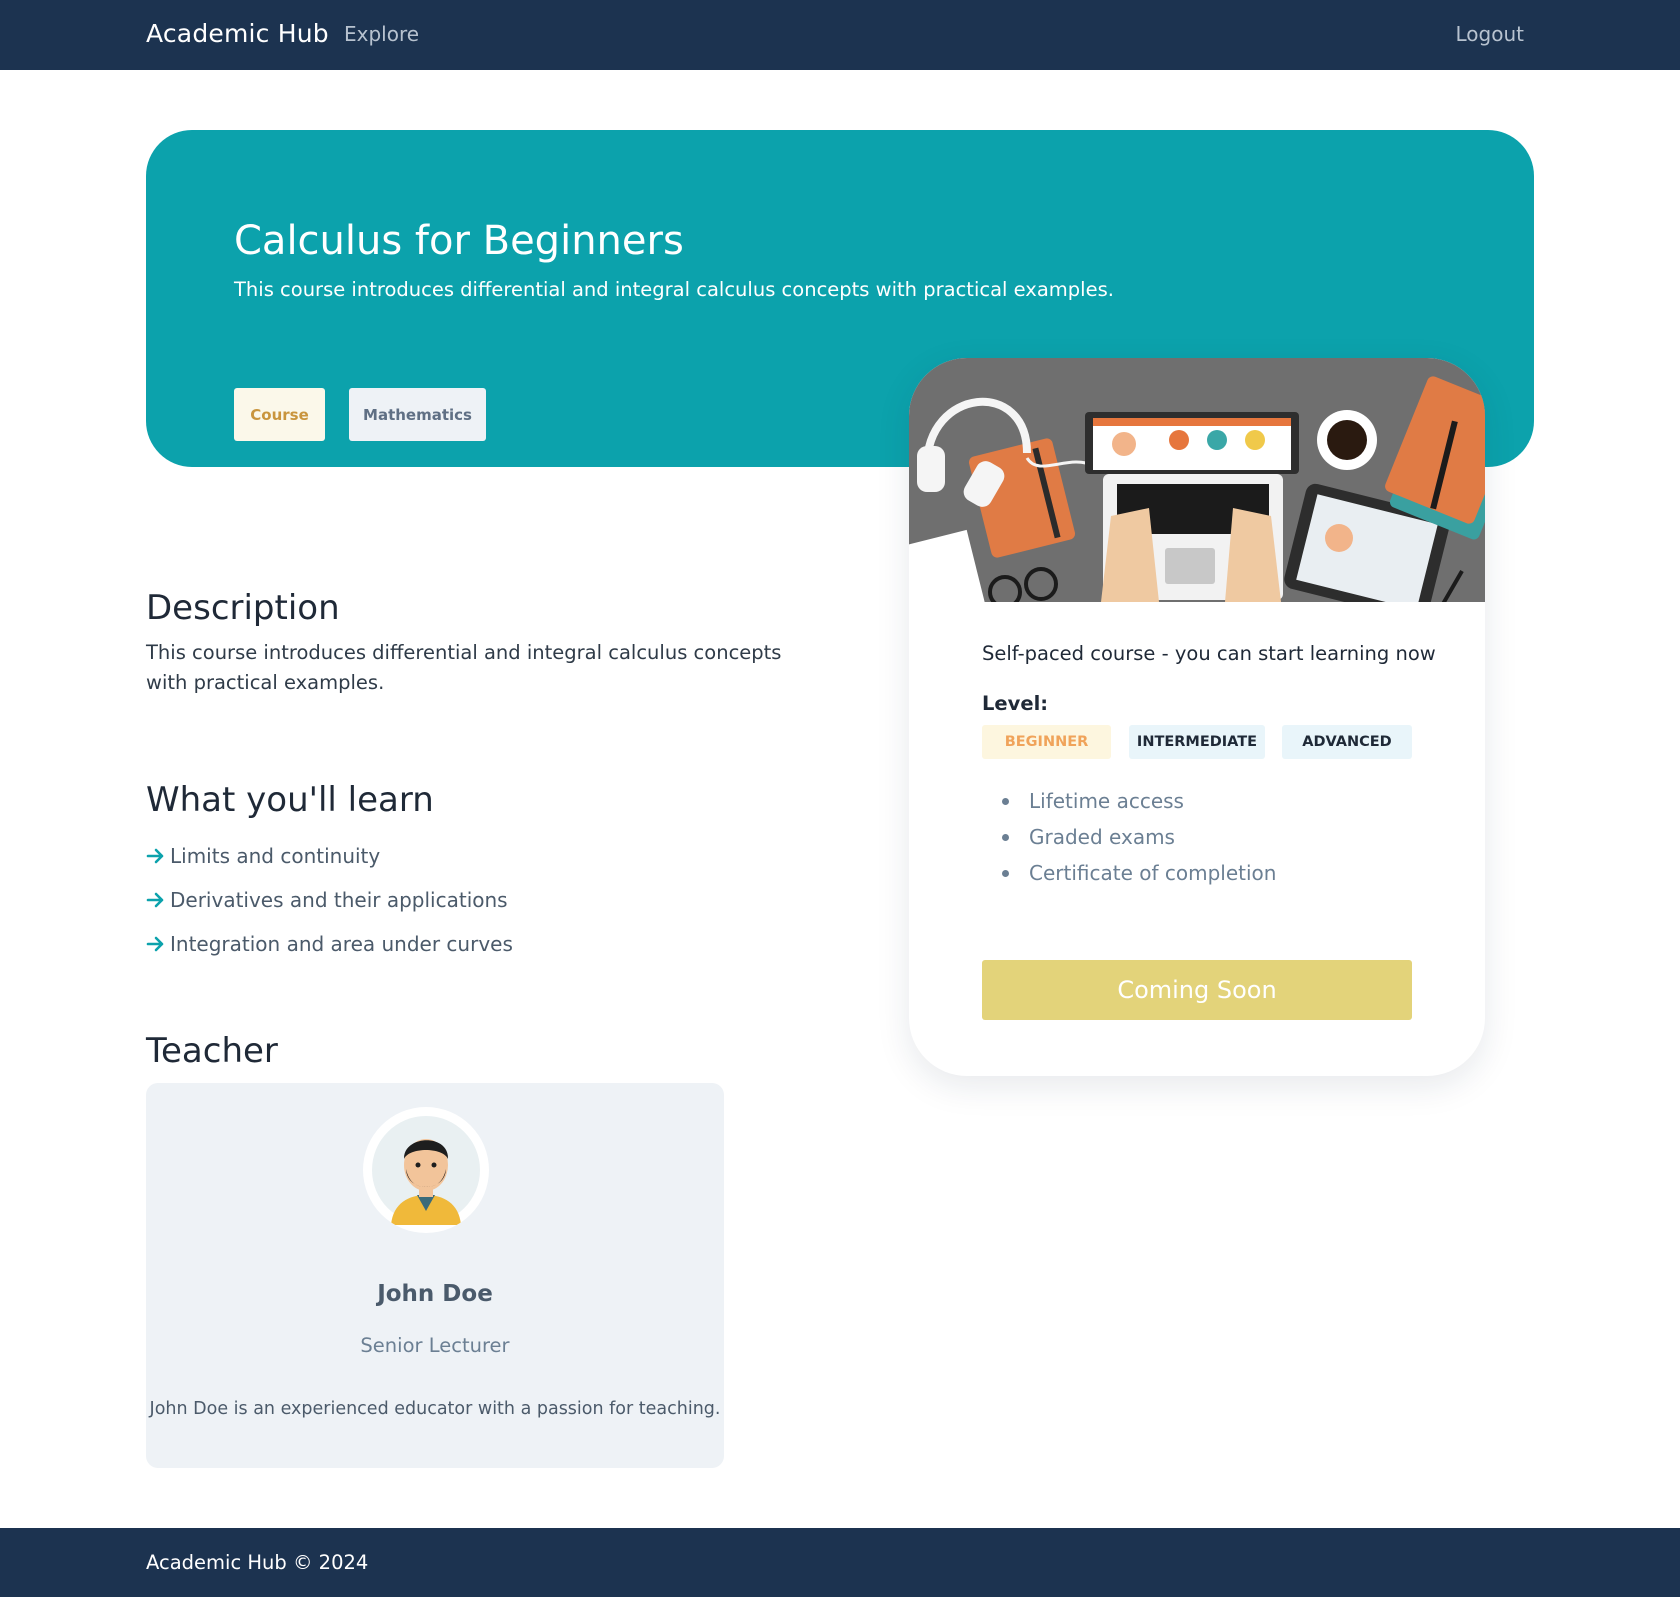  I want to click on level-badge-intermediate: INTERMEDIATE, so click(1197, 742).